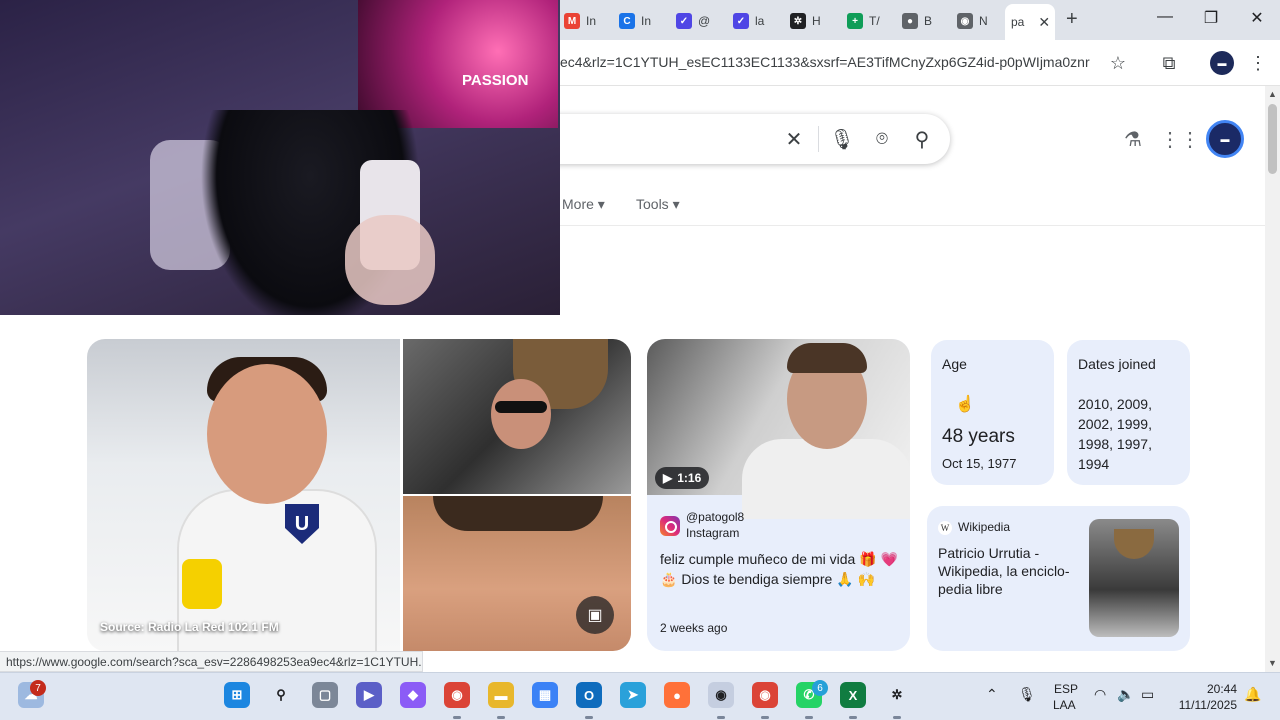 The height and width of the screenshot is (720, 1280). Describe the element at coordinates (713, 533) in the screenshot. I see `video-source: Instagram` at that location.